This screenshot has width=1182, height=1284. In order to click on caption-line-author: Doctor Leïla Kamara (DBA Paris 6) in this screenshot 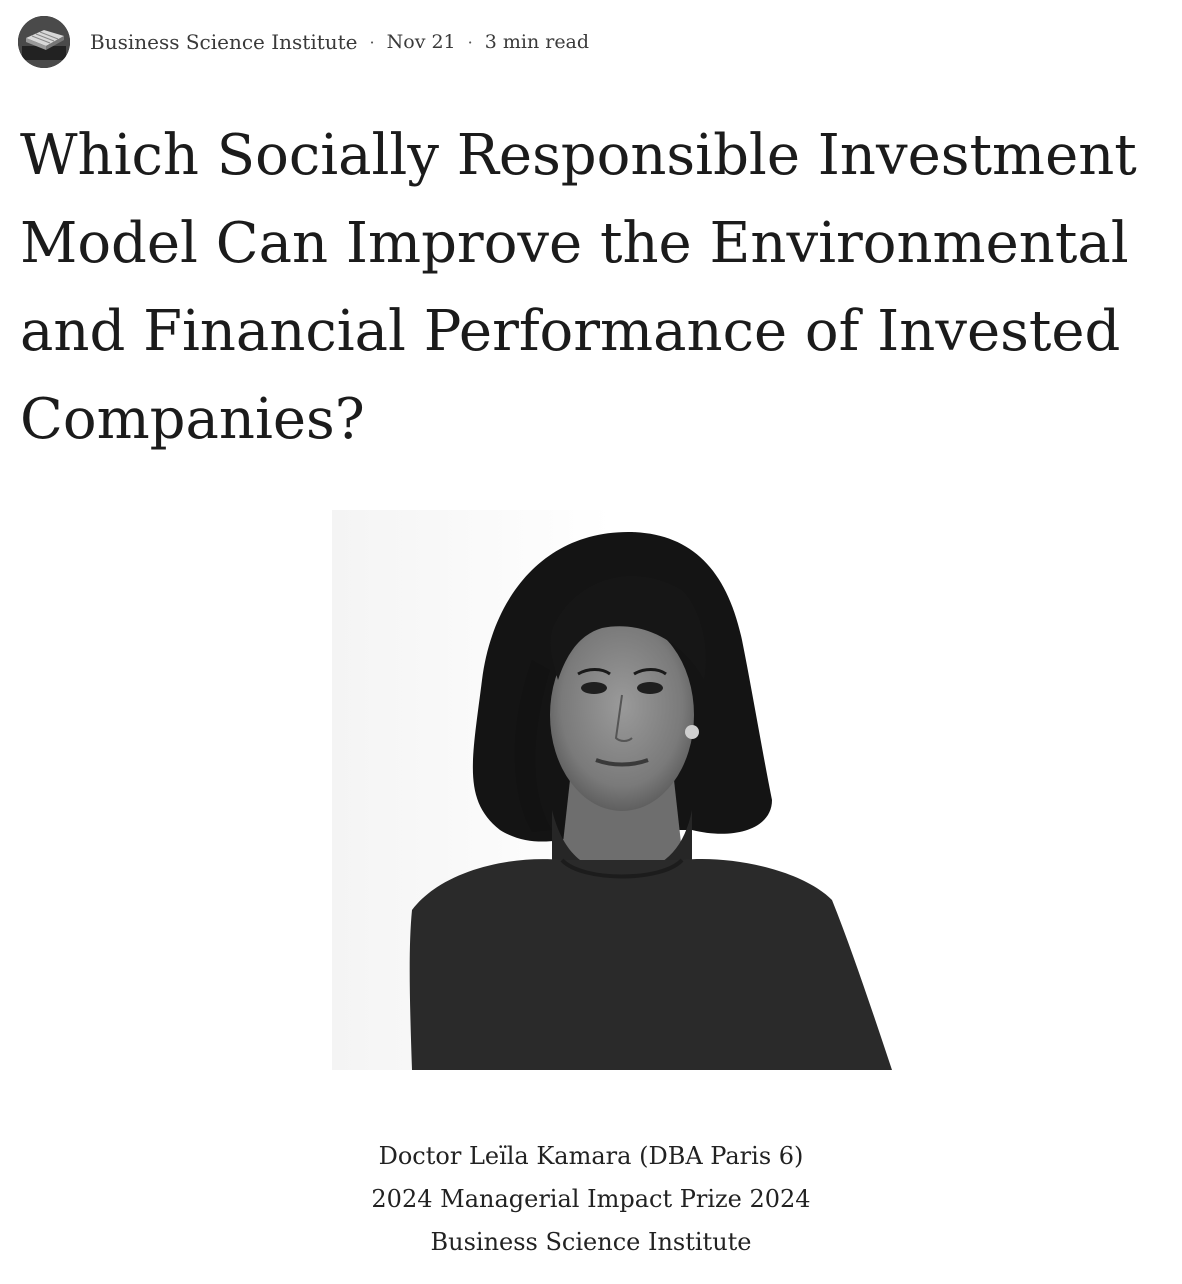, I will do `click(591, 1156)`.